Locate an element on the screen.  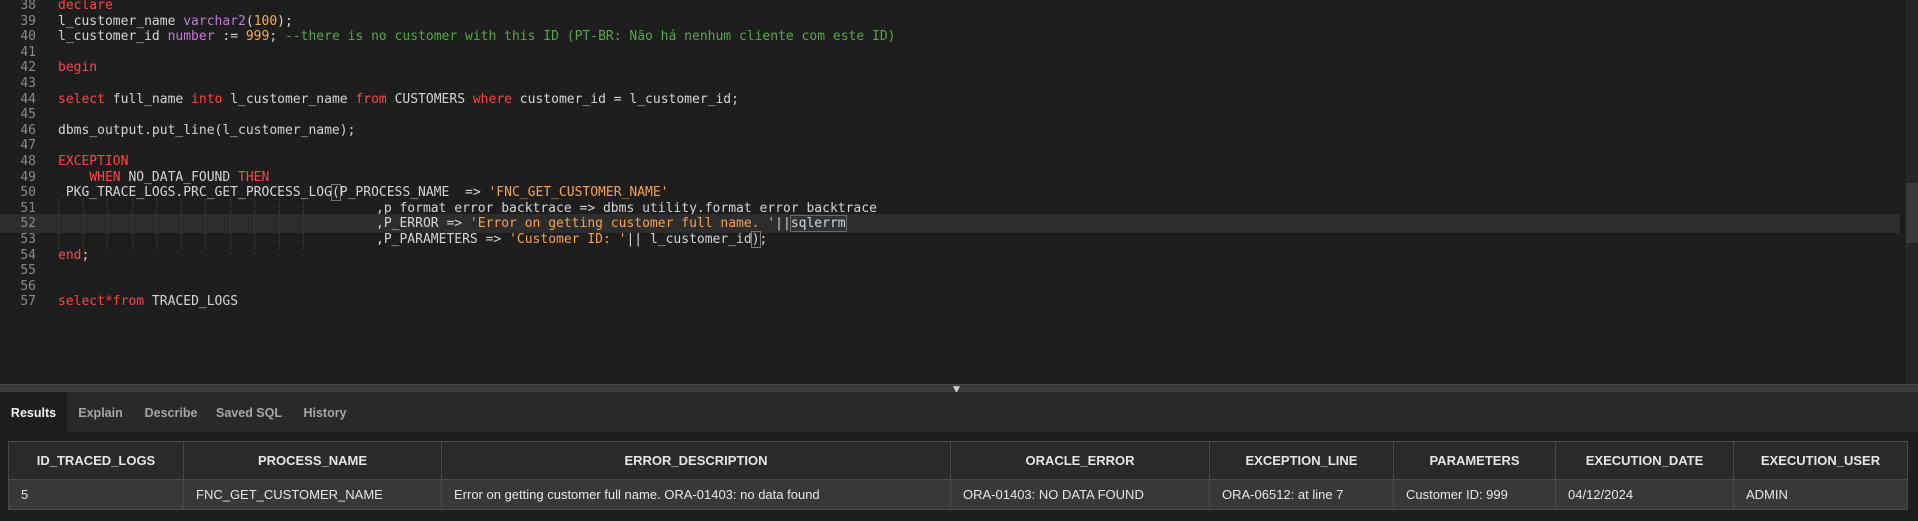
tab-describe: Describe is located at coordinates (171, 412).